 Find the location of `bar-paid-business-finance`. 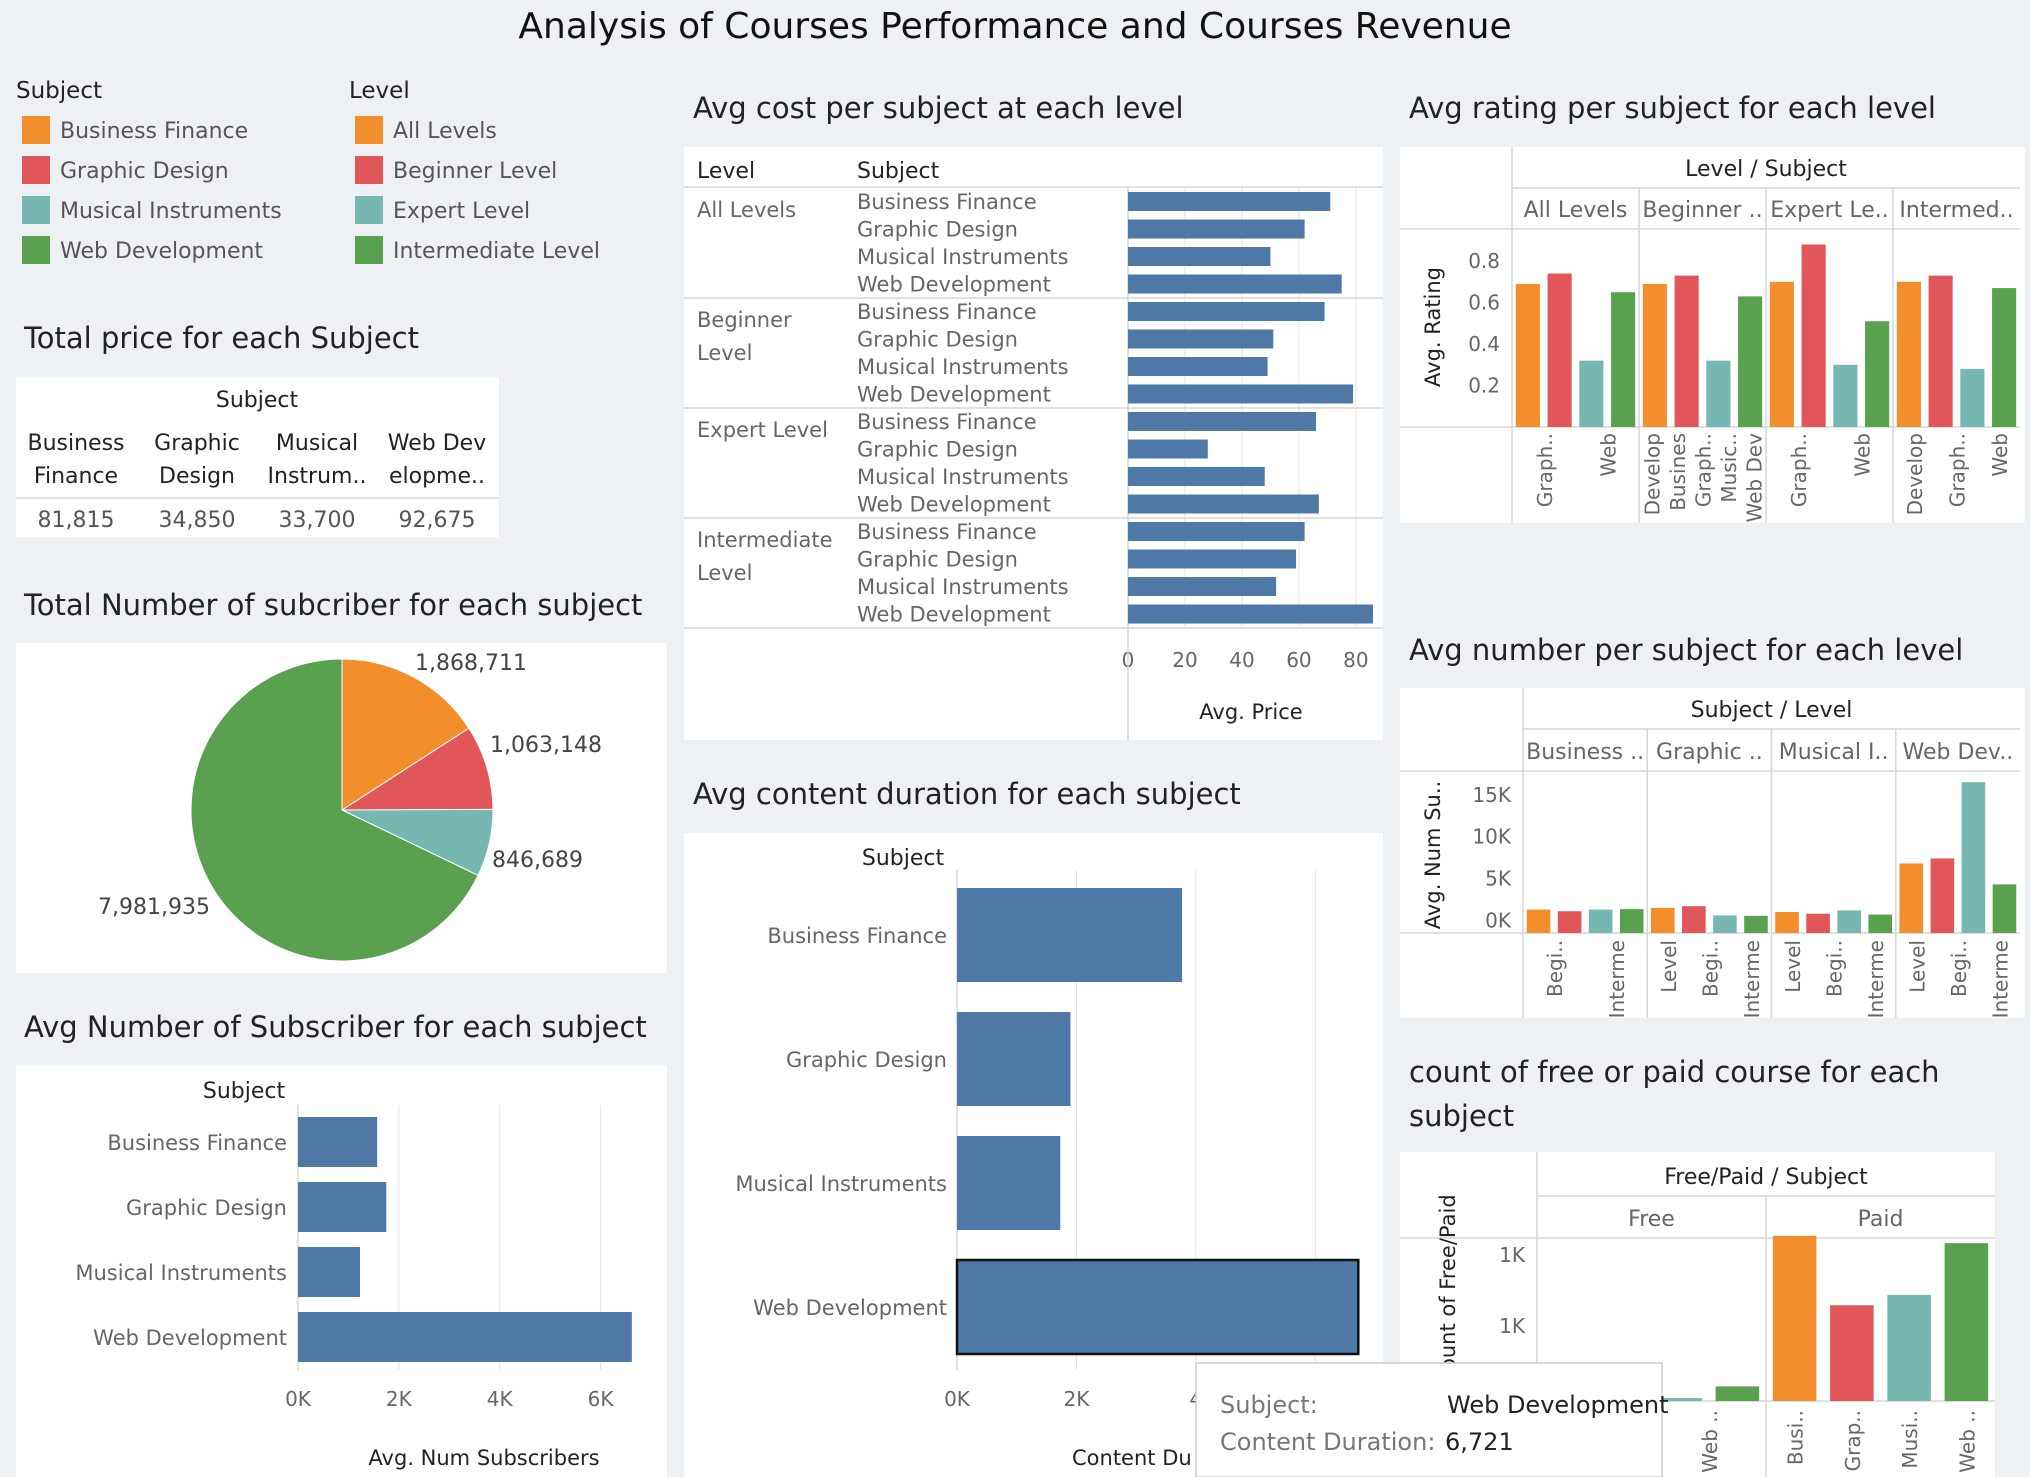

bar-paid-business-finance is located at coordinates (1794, 1318).